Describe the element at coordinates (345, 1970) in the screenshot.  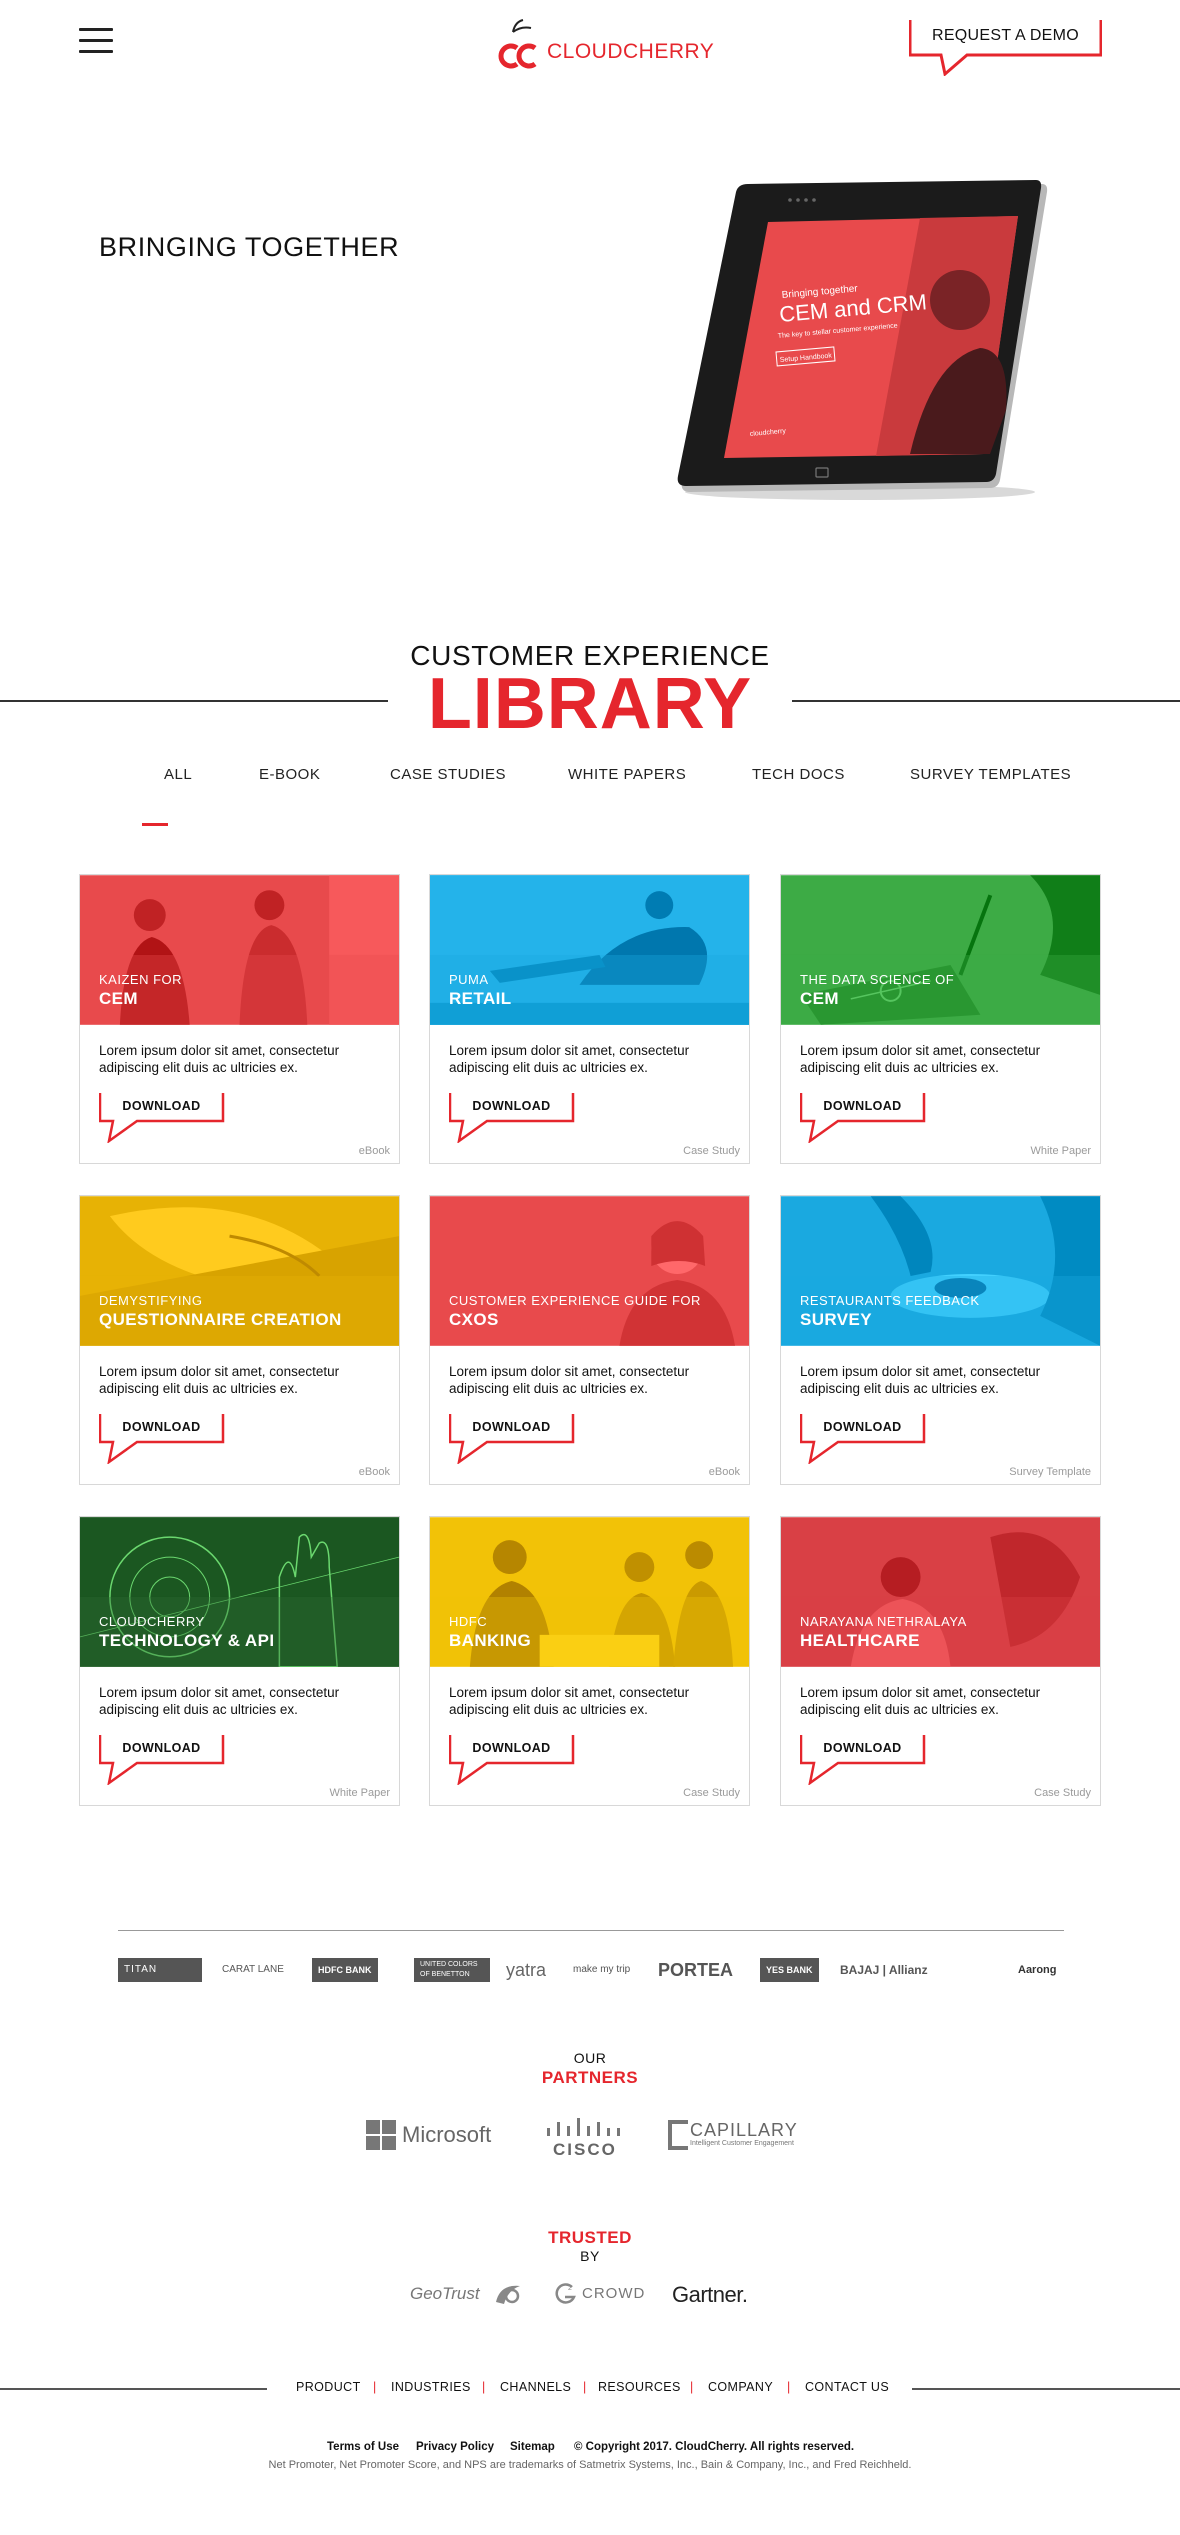
I see `hdfc-bank-logo: HDFC BANK` at that location.